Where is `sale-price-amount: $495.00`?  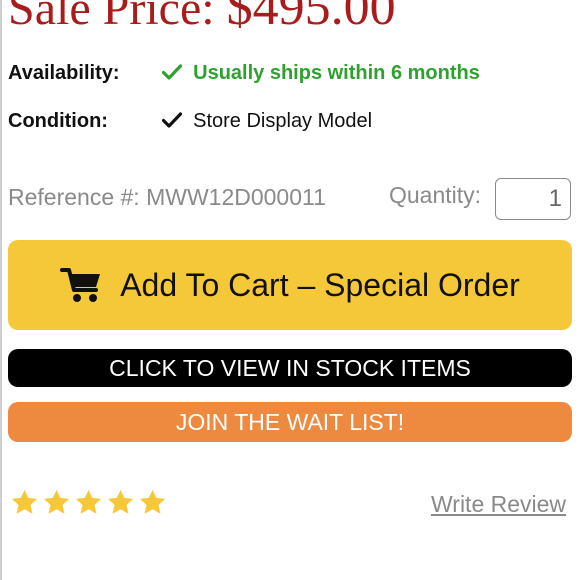
sale-price-amount: $495.00 is located at coordinates (311, 18).